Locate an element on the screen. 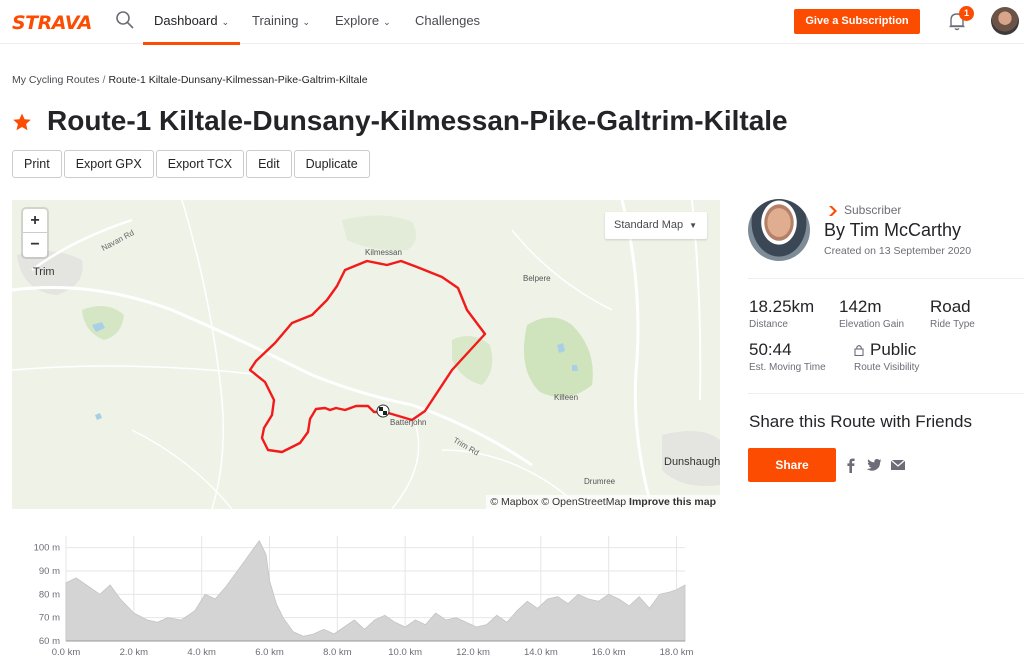  y-tick-label: 90 m is located at coordinates (49, 571).